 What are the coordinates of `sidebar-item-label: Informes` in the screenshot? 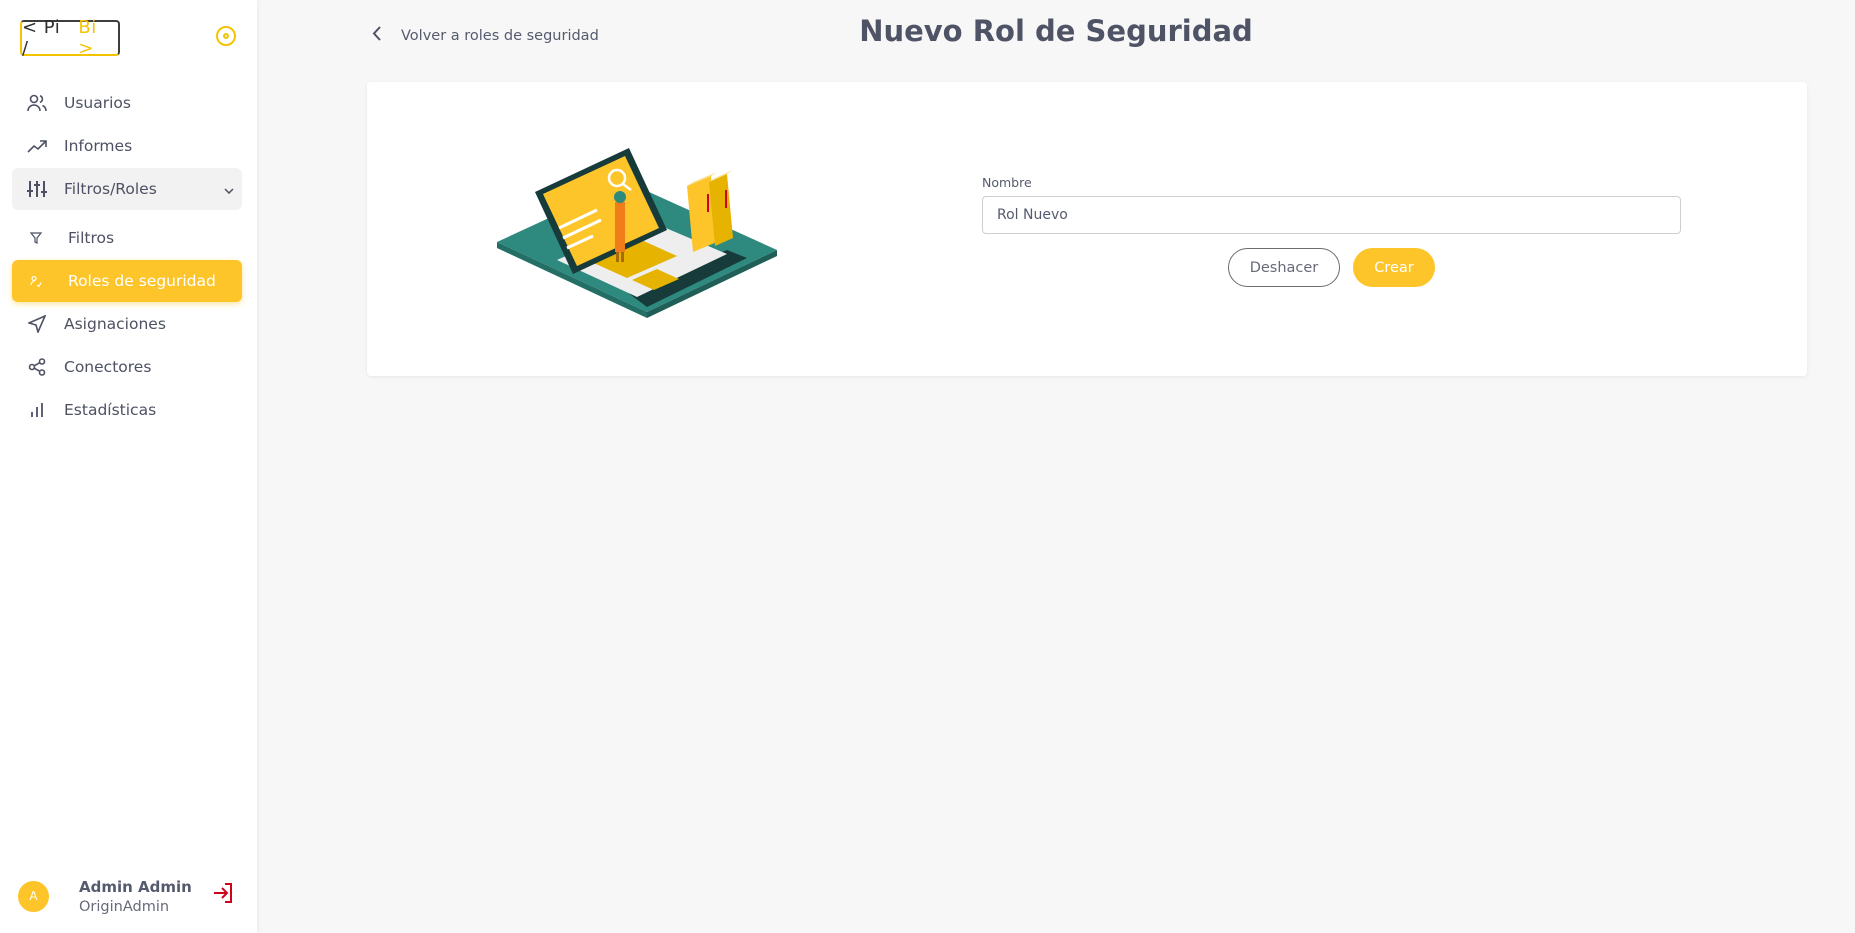 It's located at (98, 146).